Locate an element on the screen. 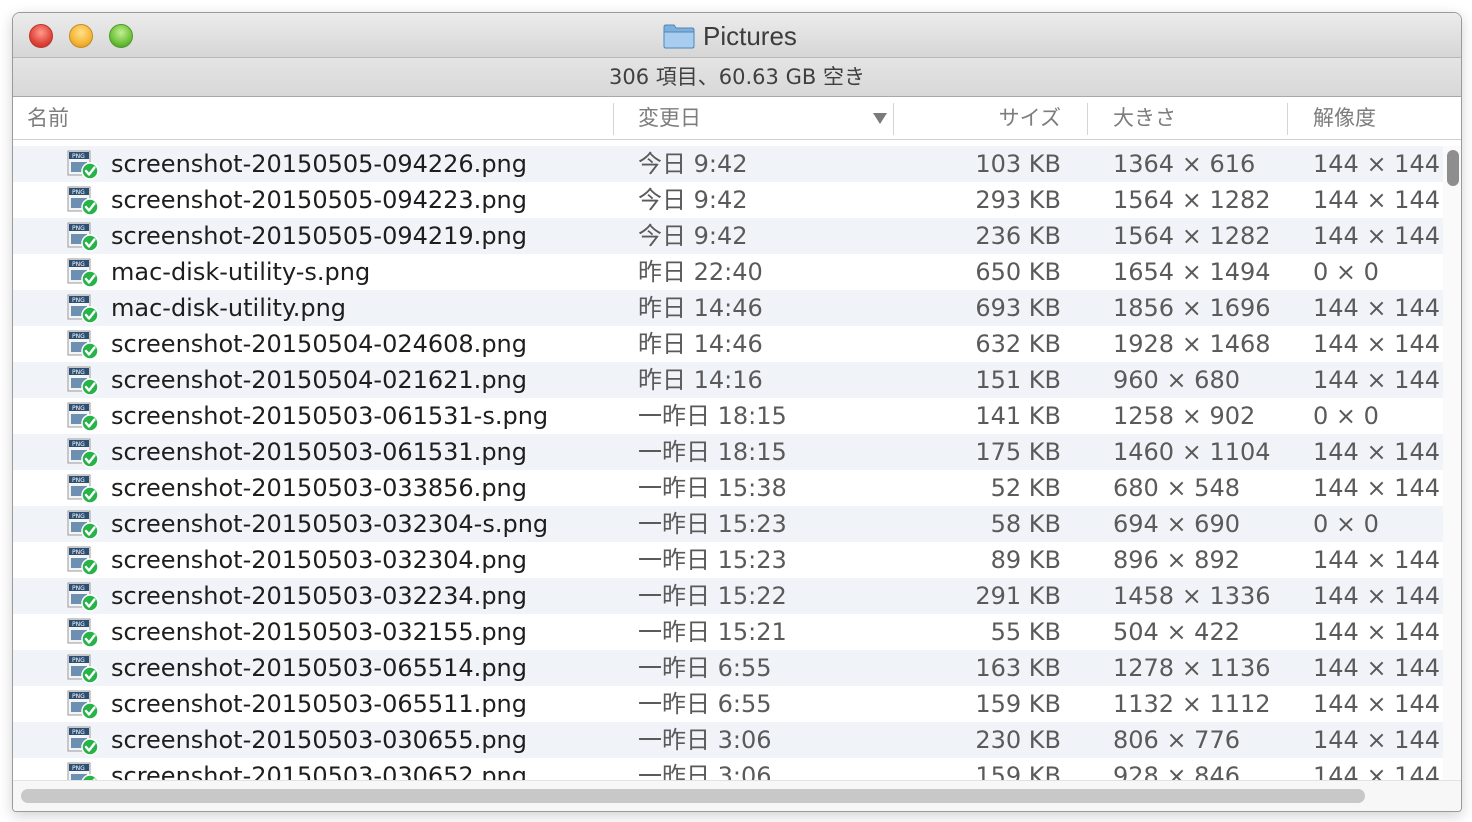 This screenshot has height=822, width=1472. horizontal-scroll-thumb is located at coordinates (693, 796).